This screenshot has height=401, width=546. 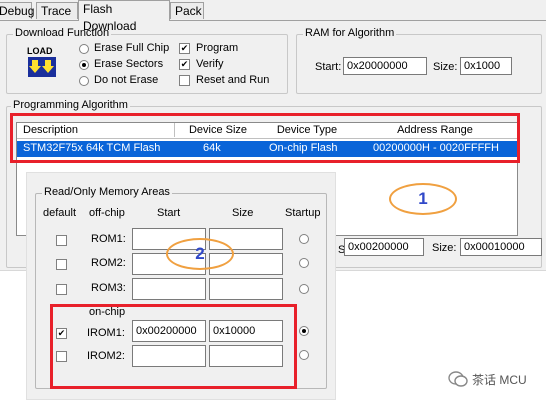 I want to click on rom3-startup-radio, so click(x=304, y=289).